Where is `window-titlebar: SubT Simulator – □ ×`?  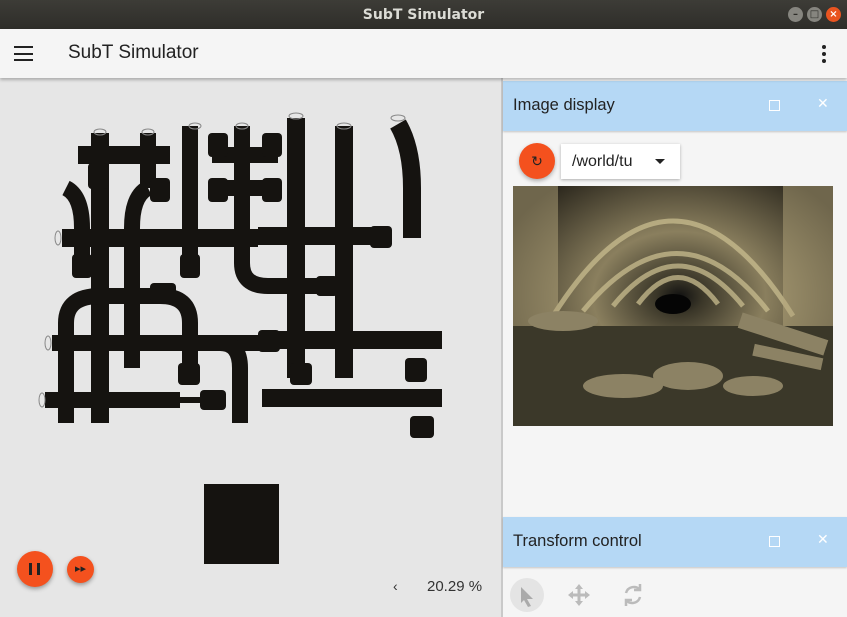 window-titlebar: SubT Simulator – □ × is located at coordinates (423, 14).